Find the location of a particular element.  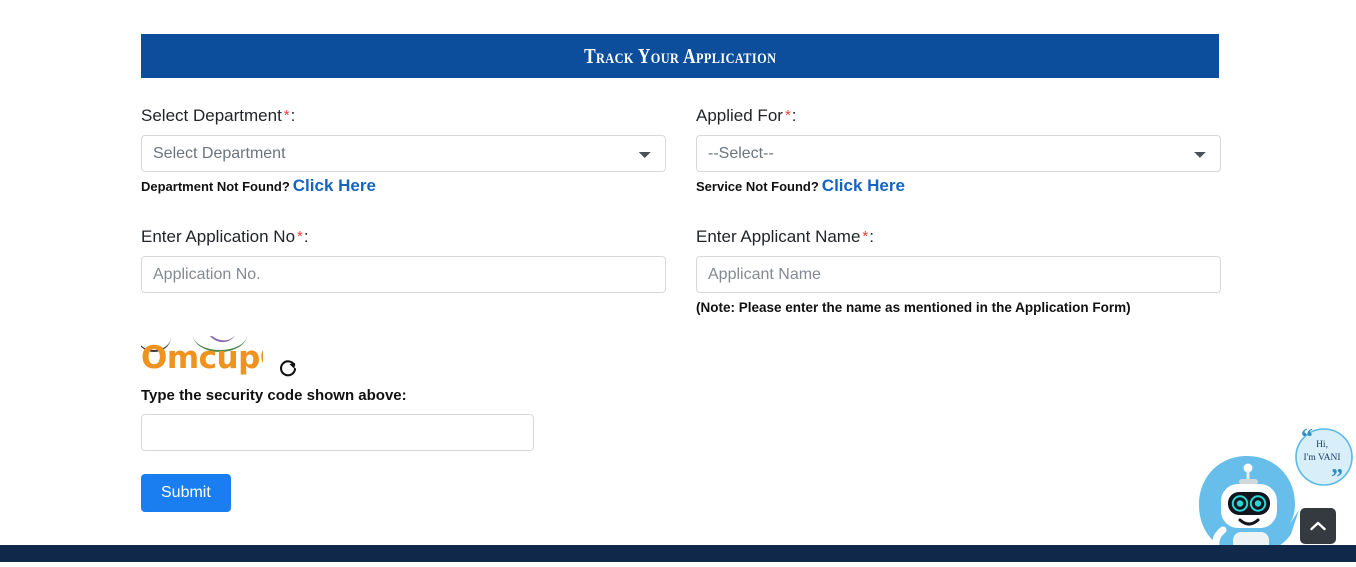

page-footer-bar is located at coordinates (678, 553).